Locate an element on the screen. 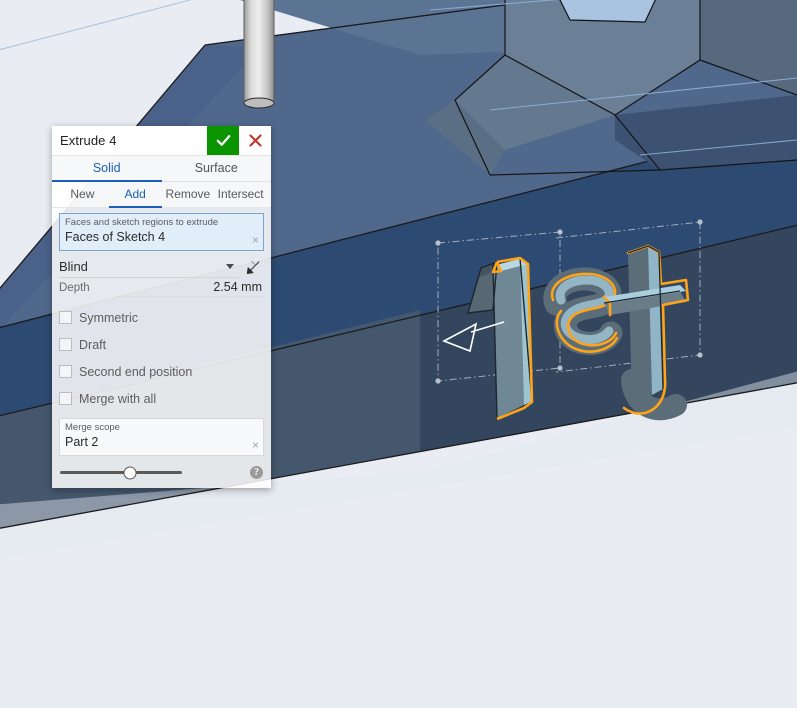 This screenshot has height=708, width=797. merge-scope-value: Part 2 is located at coordinates (82, 442).